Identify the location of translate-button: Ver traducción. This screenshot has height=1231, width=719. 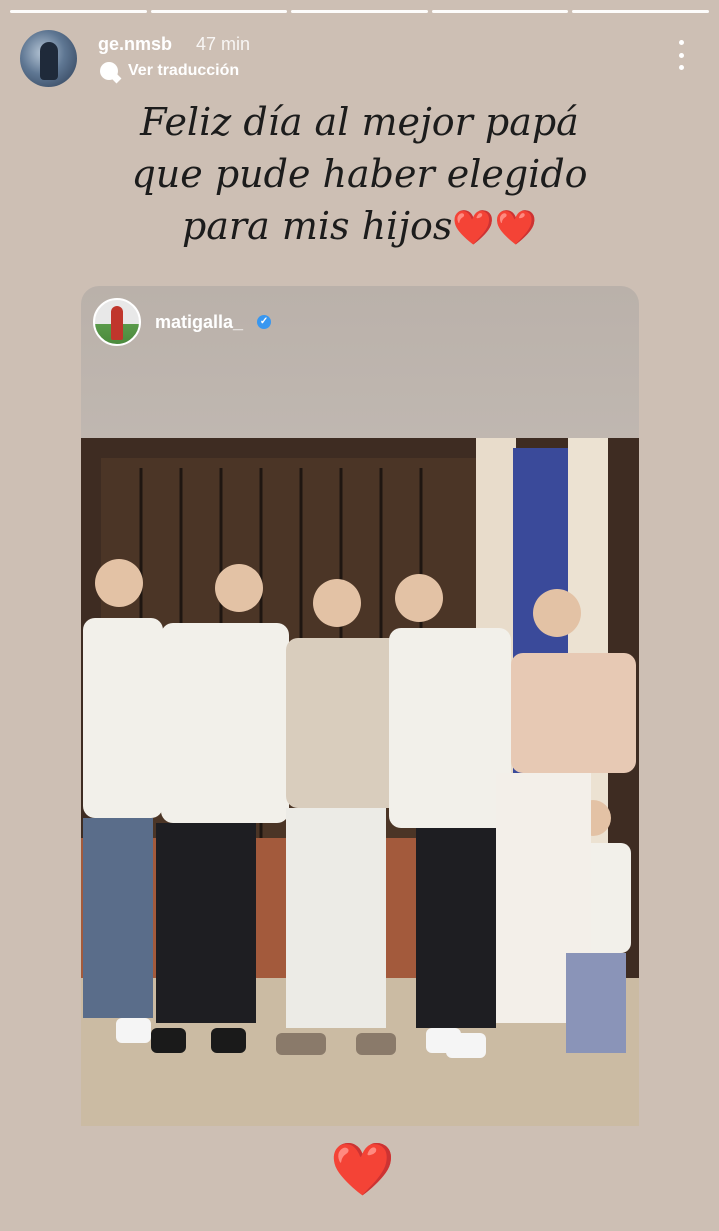
(169, 71).